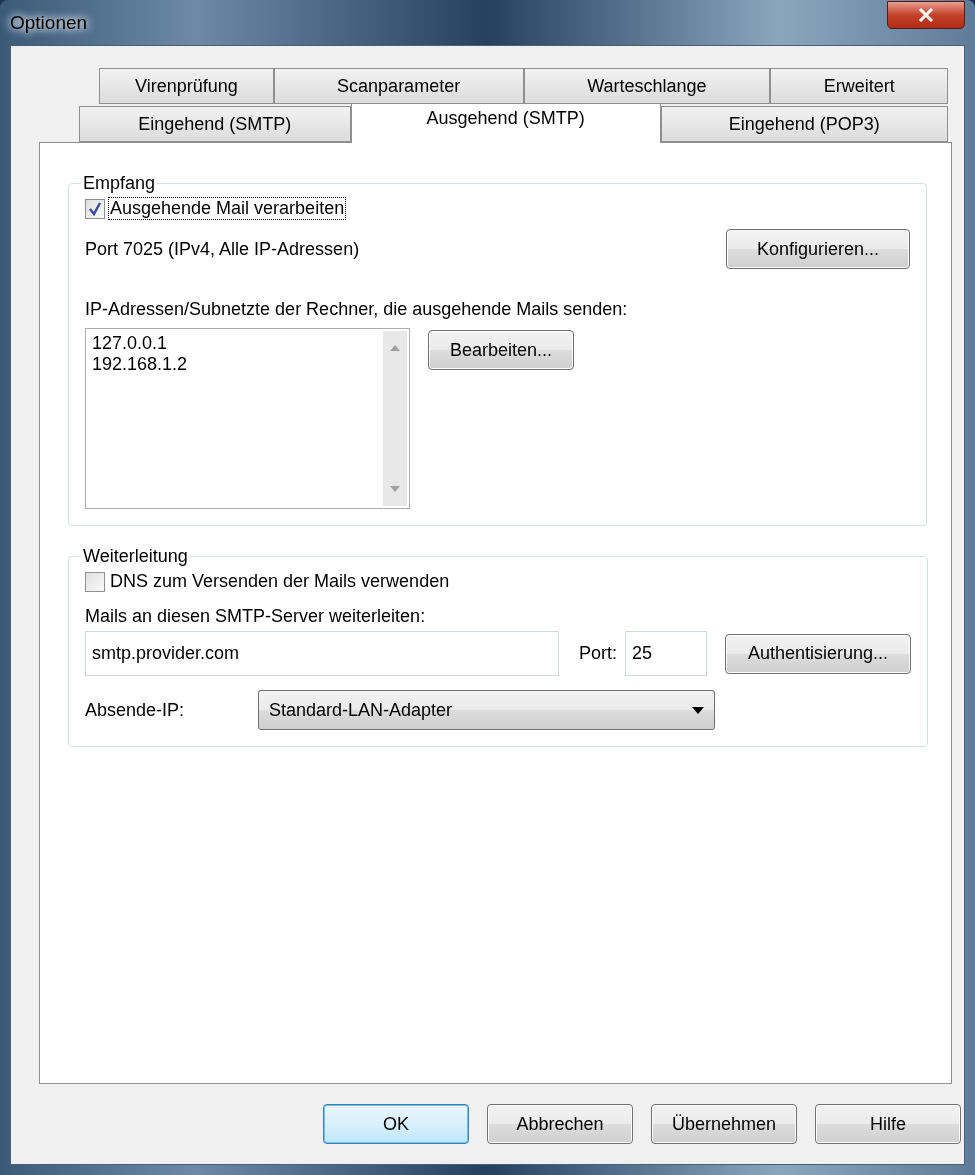 This screenshot has height=1175, width=975. Describe the element at coordinates (560, 1124) in the screenshot. I see `dialog-button: Abbrechen` at that location.